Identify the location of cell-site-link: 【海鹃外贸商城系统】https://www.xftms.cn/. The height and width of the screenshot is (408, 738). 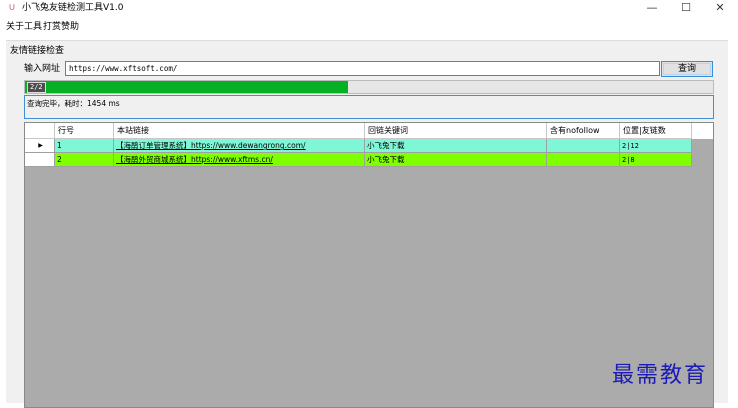
(239, 160).